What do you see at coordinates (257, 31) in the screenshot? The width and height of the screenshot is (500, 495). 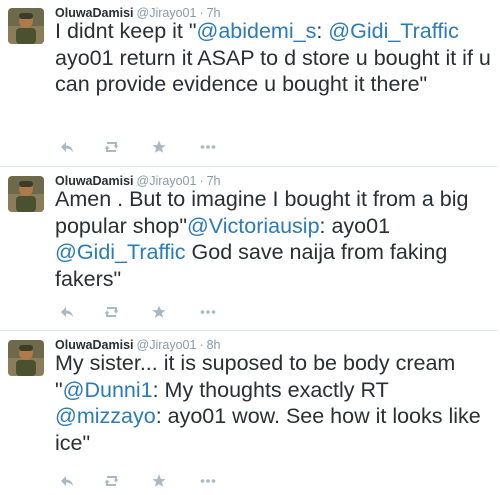 I see `mention-link: @abidemi_s` at bounding box center [257, 31].